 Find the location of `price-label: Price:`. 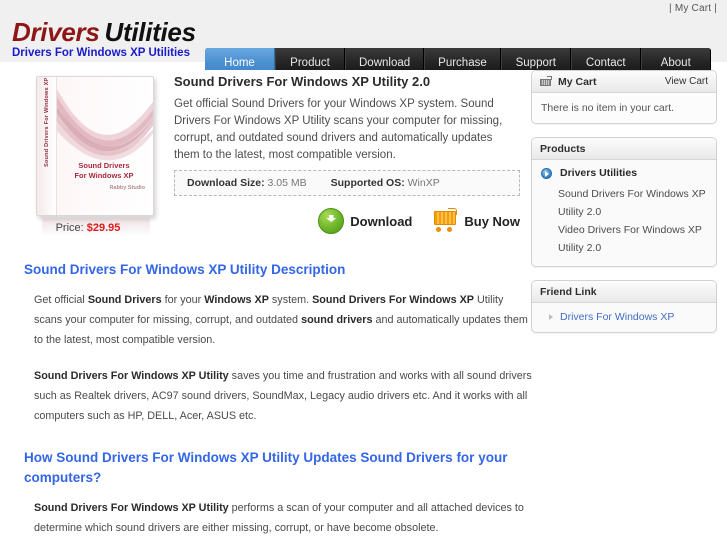

price-label: Price: is located at coordinates (69, 228).